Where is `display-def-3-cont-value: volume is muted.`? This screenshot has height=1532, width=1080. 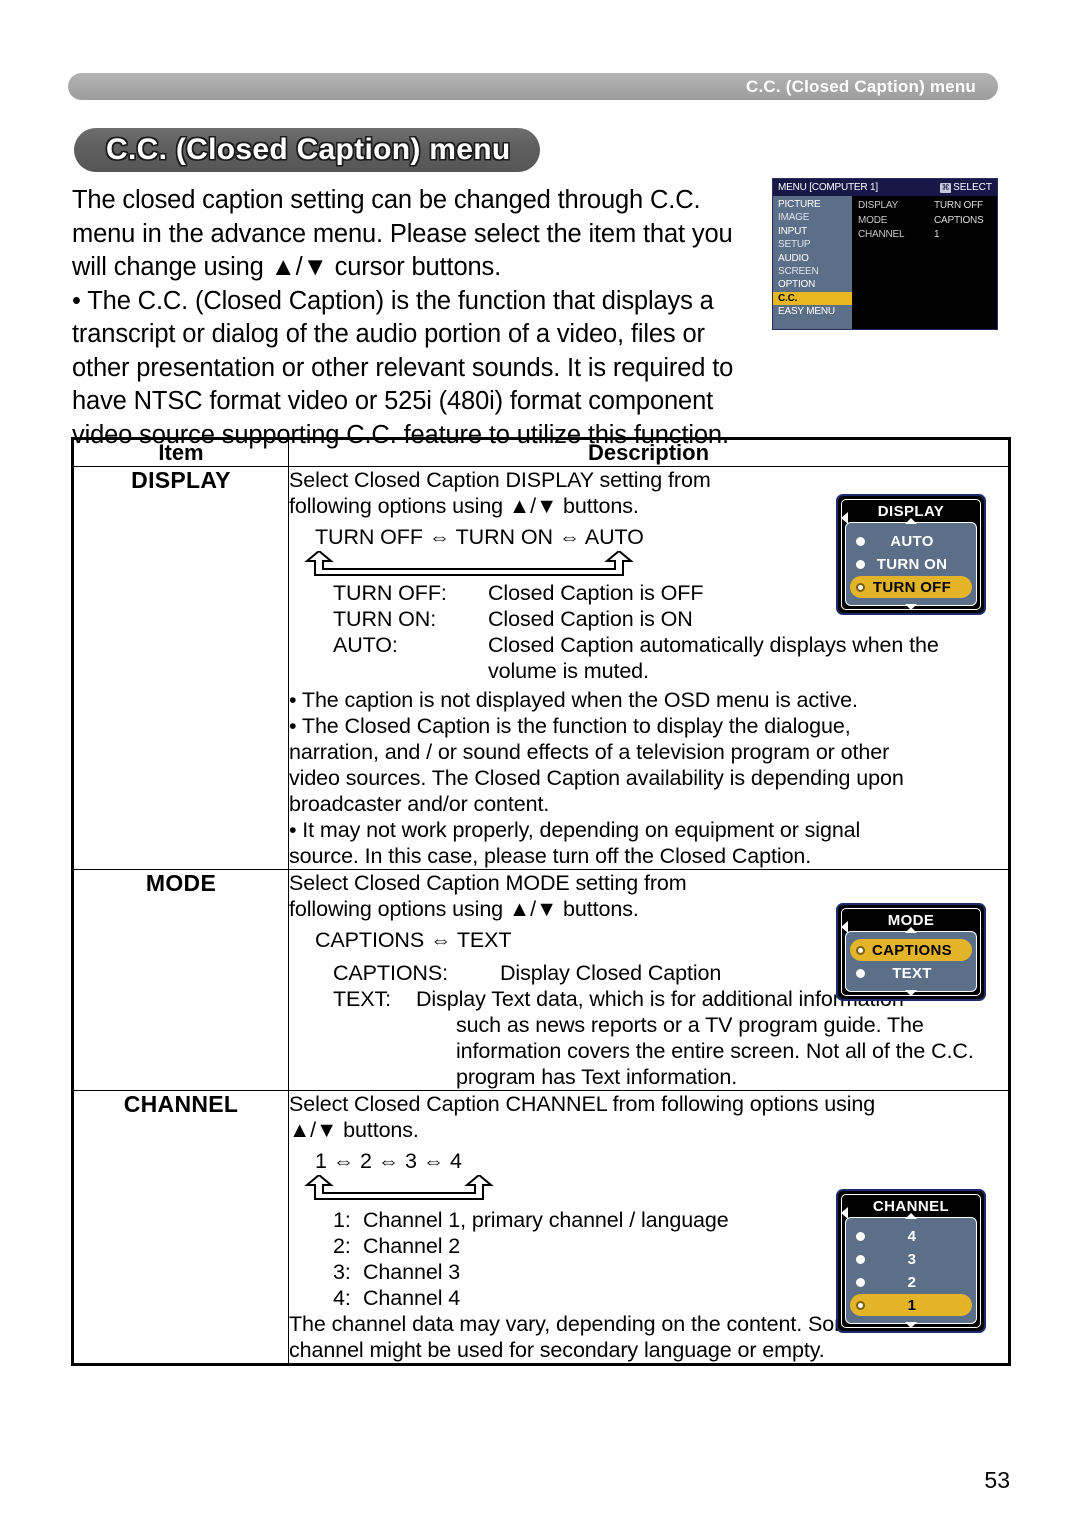 display-def-3-cont-value: volume is muted. is located at coordinates (568, 671).